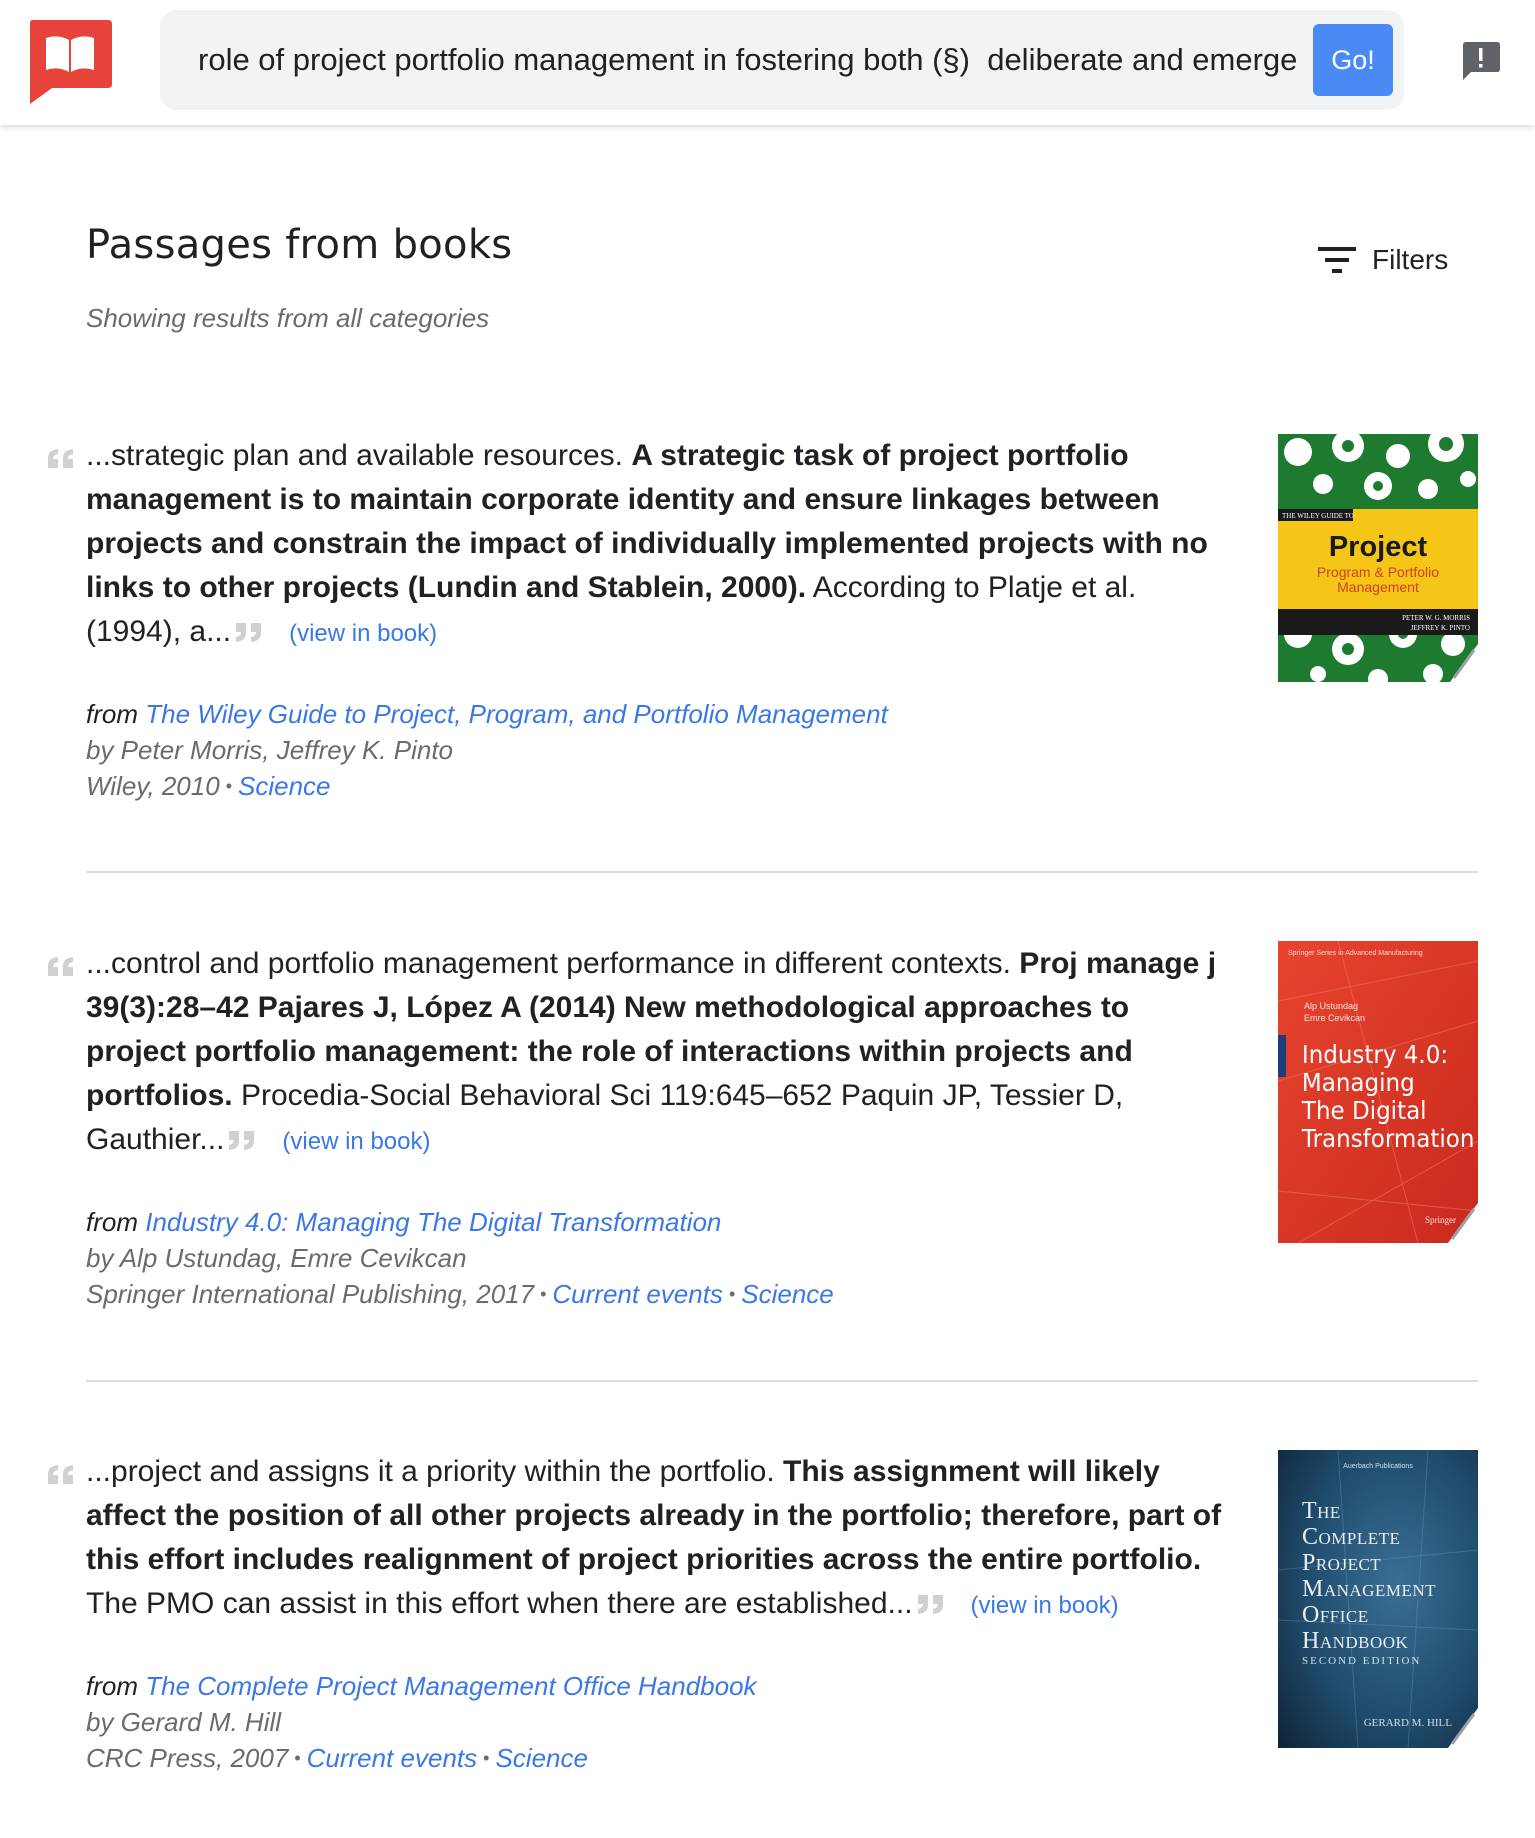 This screenshot has height=1838, width=1535. Describe the element at coordinates (299, 245) in the screenshot. I see `page-title: Passages from books` at that location.